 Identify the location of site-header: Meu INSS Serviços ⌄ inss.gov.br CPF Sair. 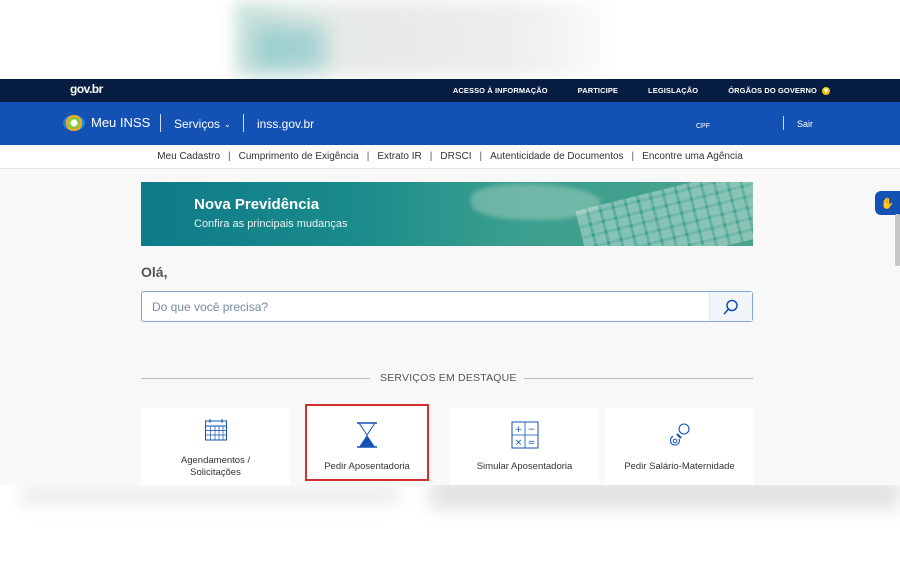
(450, 123).